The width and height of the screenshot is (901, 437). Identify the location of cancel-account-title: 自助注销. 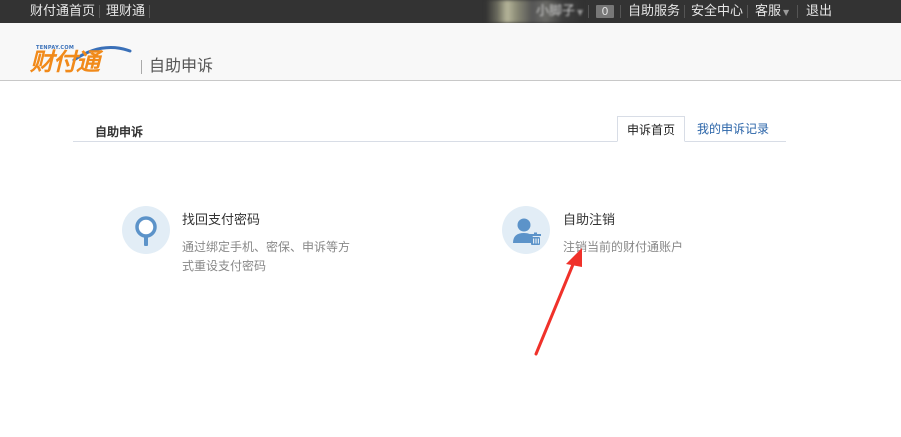
(589, 221).